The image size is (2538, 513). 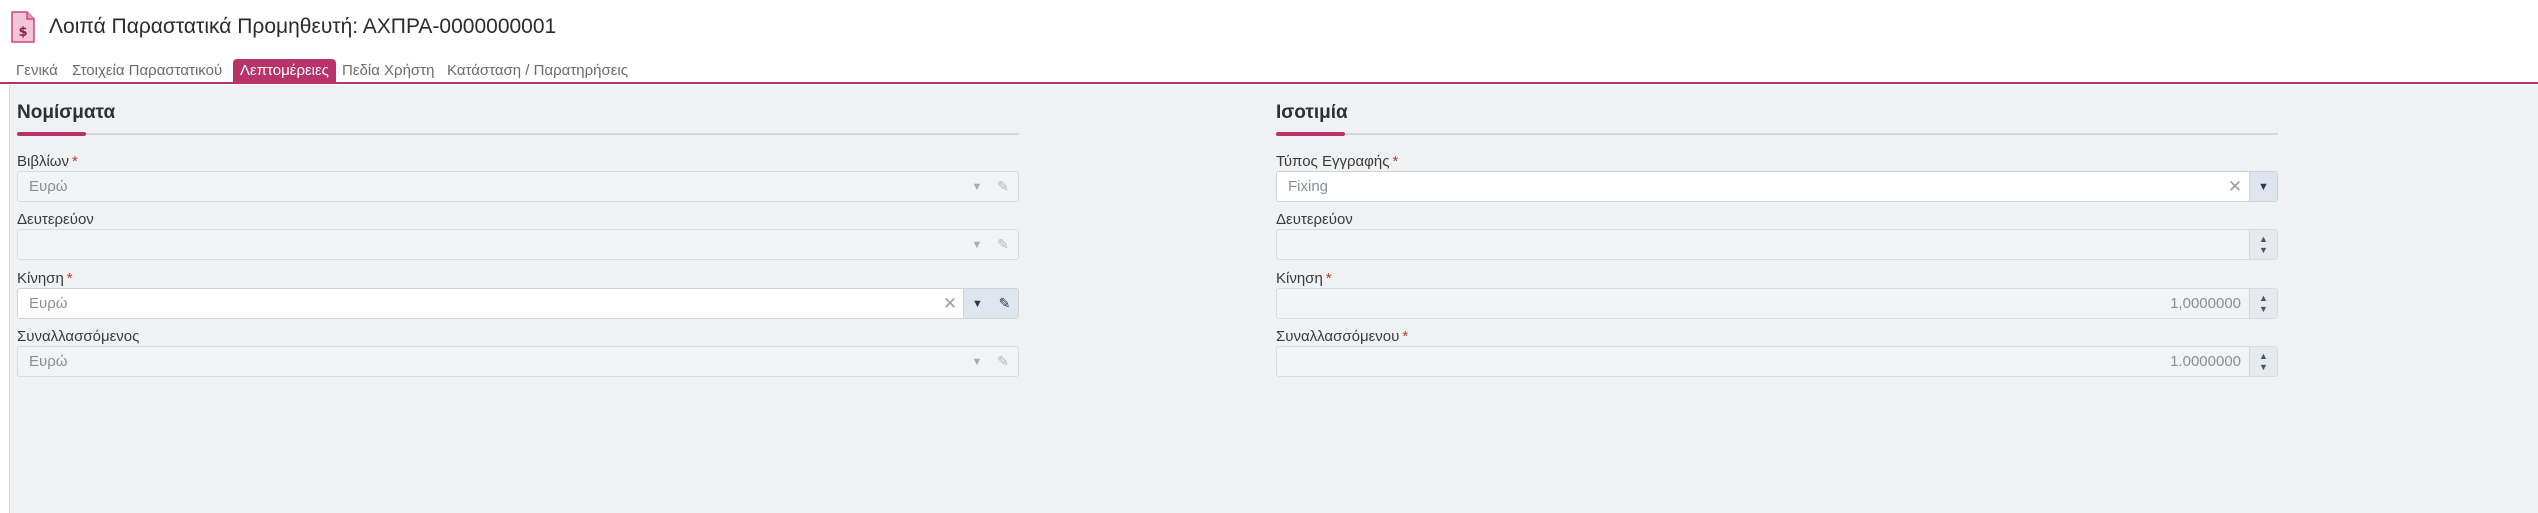 What do you see at coordinates (78, 336) in the screenshot?
I see `counterparty-currency-label: Συναλλασσόμενος` at bounding box center [78, 336].